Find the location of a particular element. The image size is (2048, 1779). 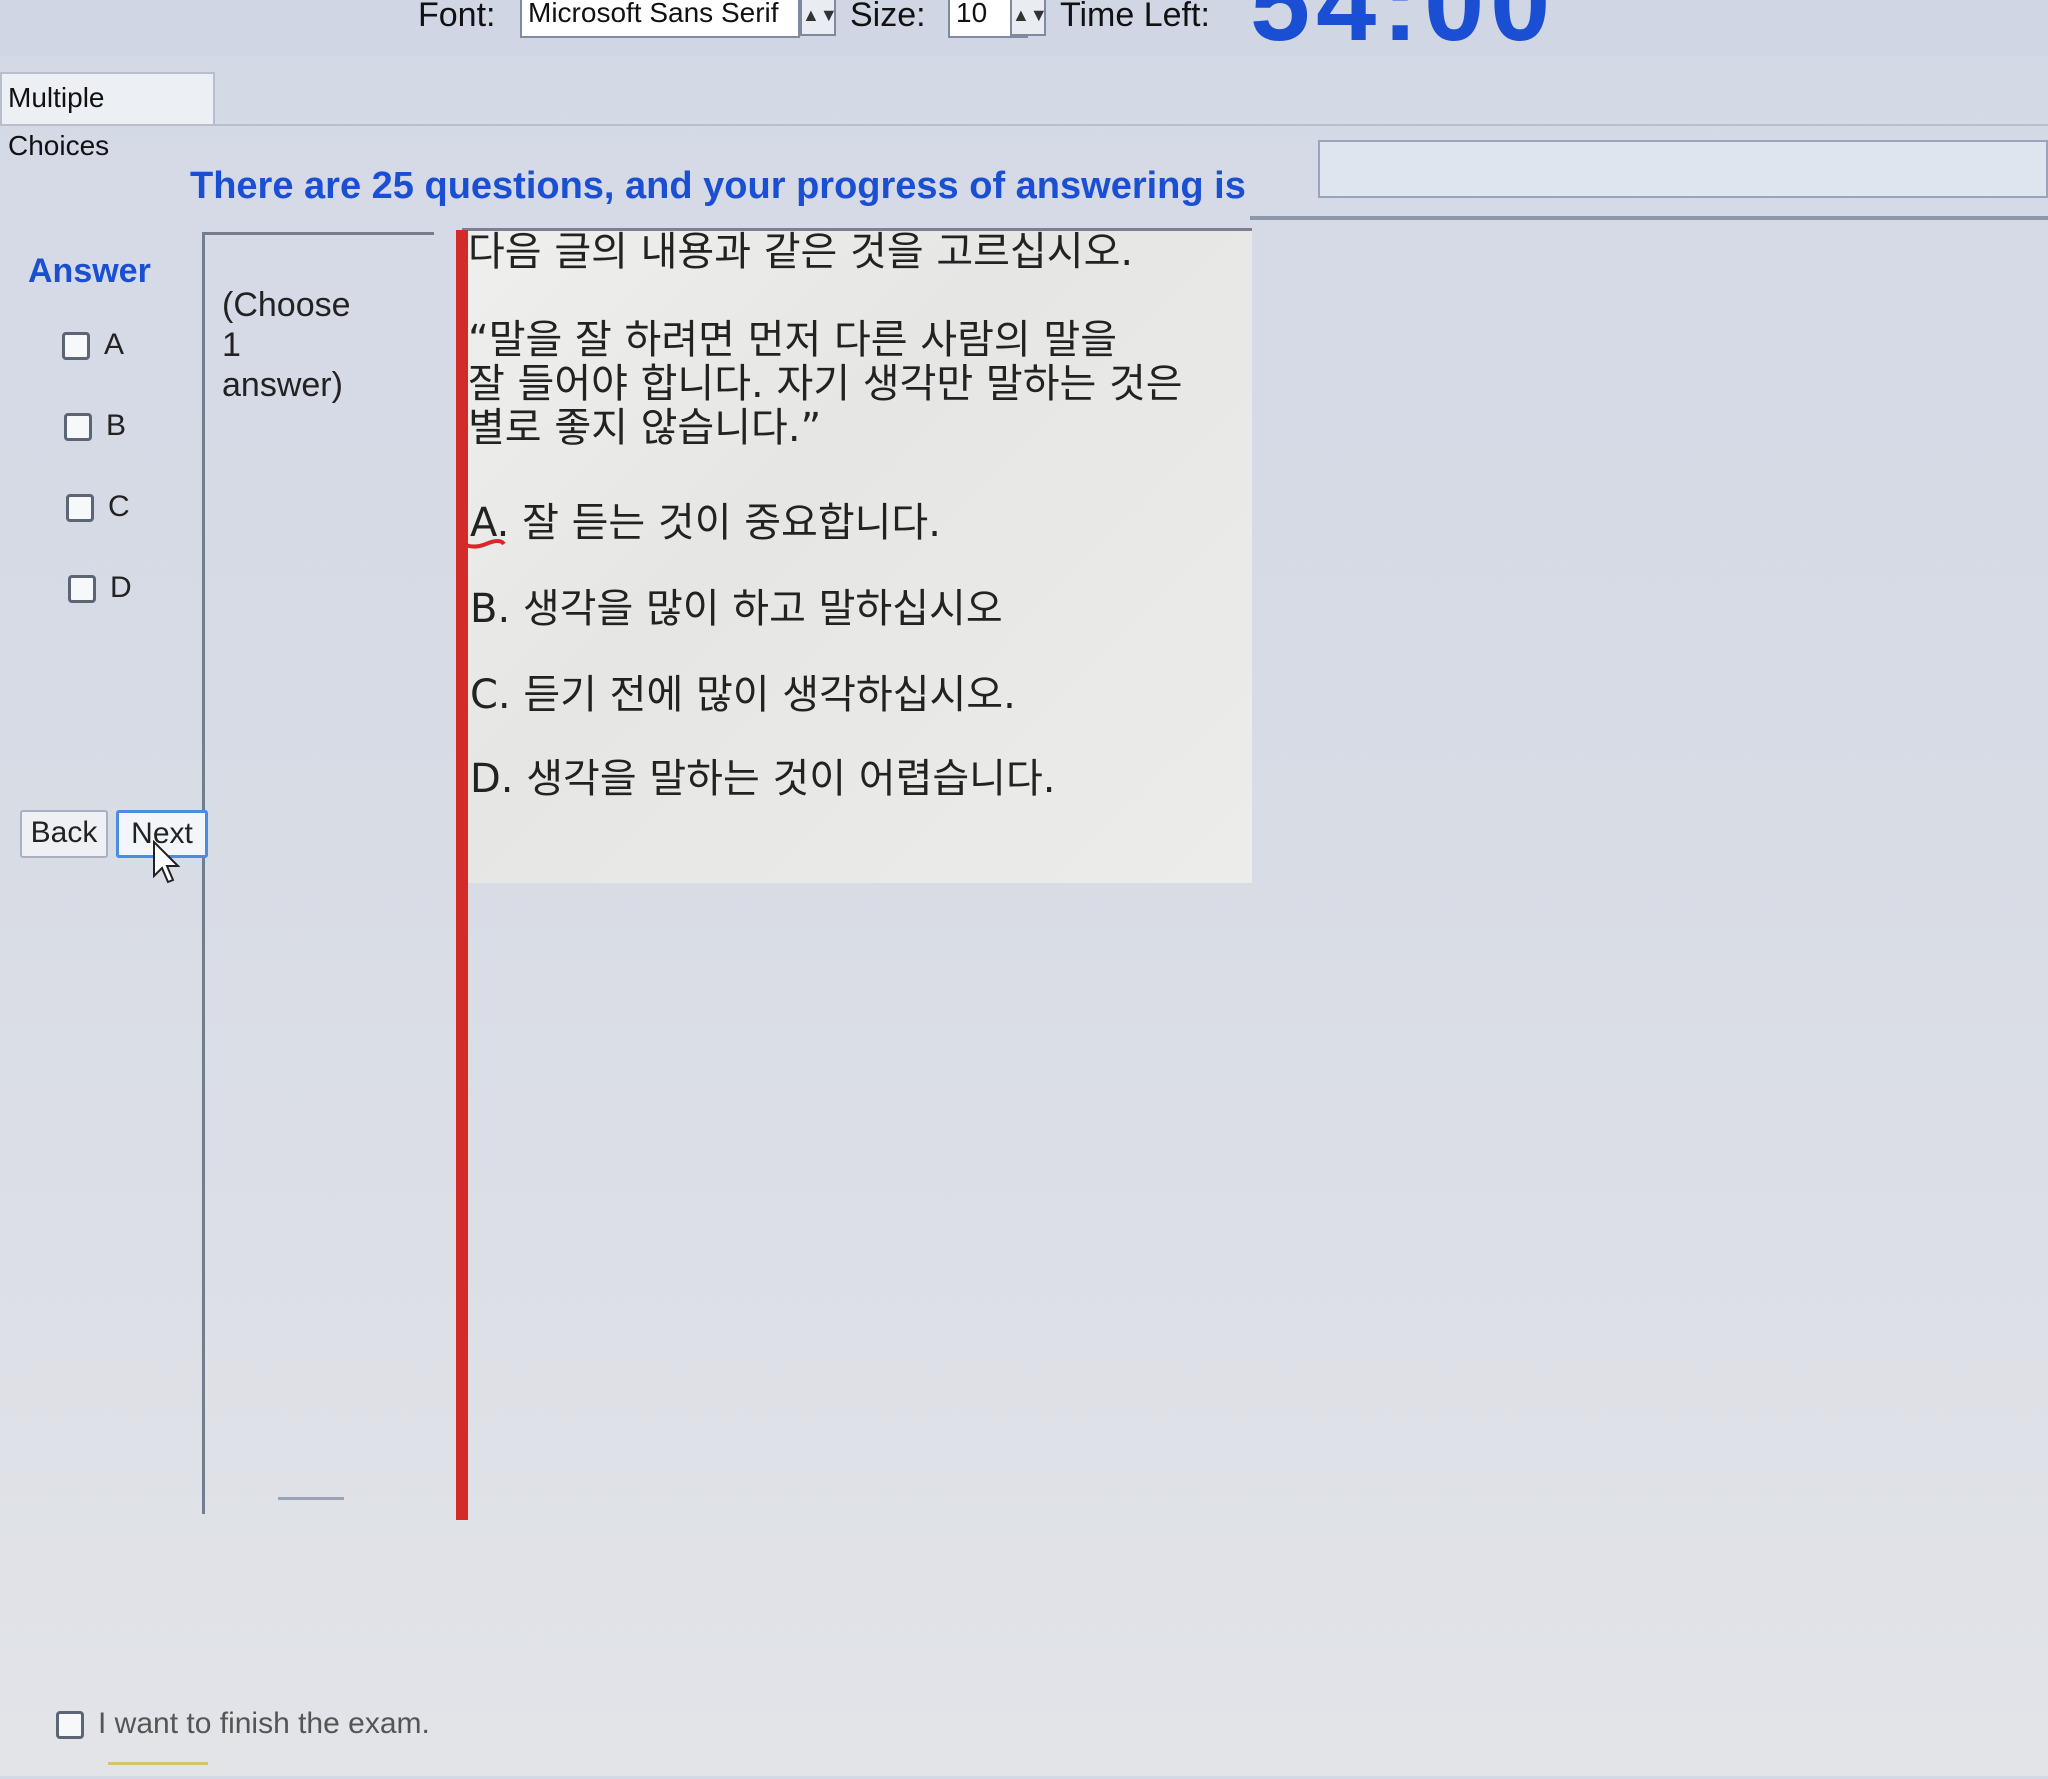

choose-hint-line: (Choose is located at coordinates (286, 305).